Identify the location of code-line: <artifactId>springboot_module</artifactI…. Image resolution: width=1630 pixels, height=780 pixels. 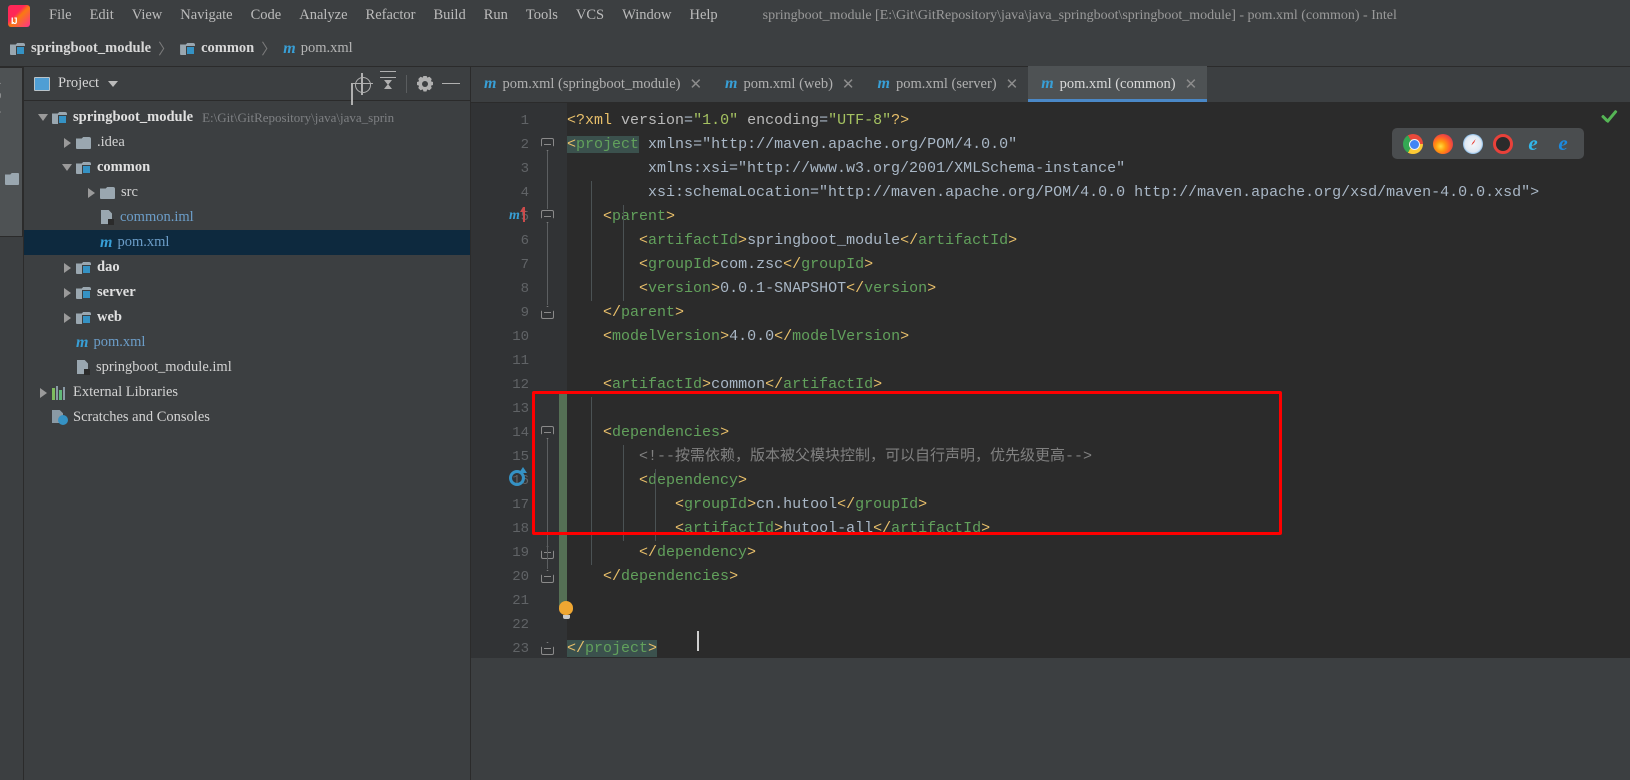
(792, 241).